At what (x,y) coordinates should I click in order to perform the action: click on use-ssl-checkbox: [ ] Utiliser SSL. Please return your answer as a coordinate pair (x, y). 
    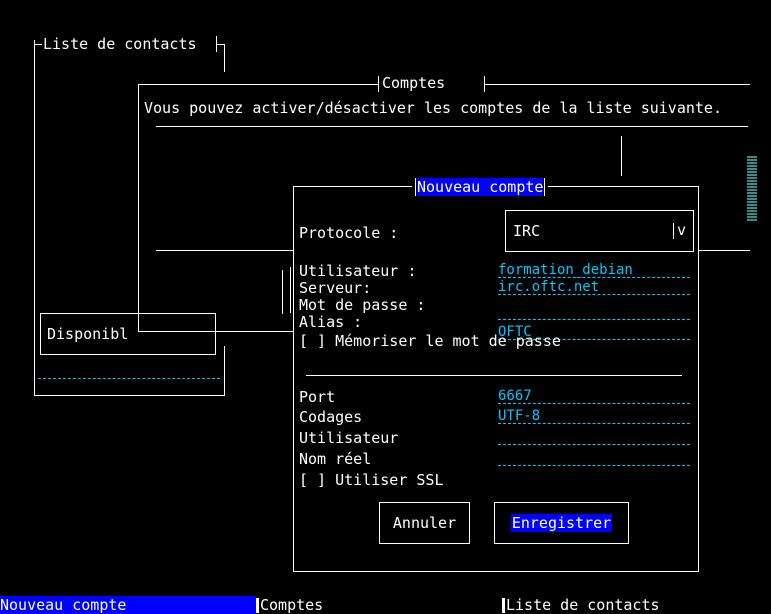
    Looking at the image, I should click on (371, 480).